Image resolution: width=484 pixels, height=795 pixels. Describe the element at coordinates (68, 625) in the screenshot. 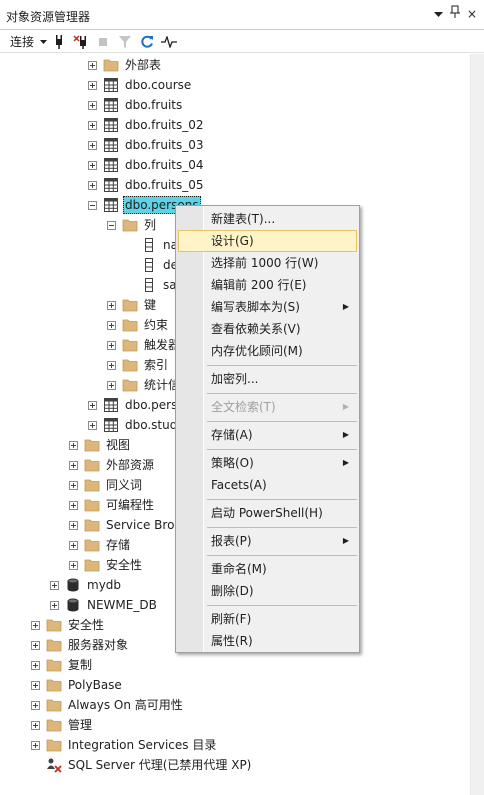

I see `tree-node-security: 安全性` at that location.